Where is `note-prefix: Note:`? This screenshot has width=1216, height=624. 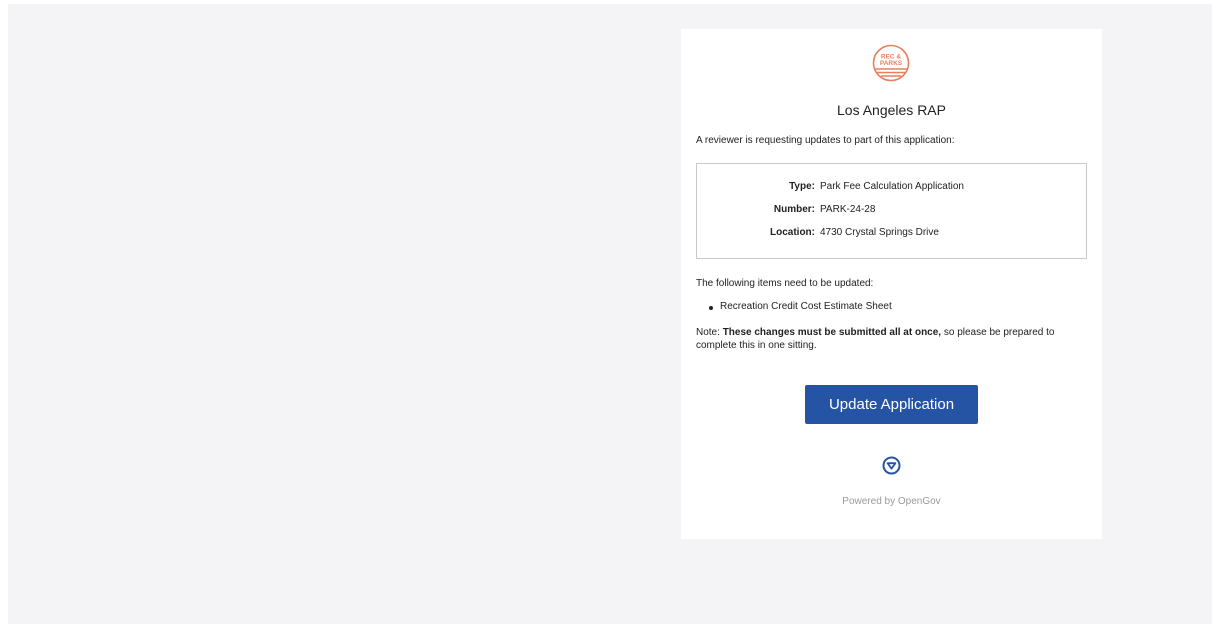
note-prefix: Note: is located at coordinates (709, 332).